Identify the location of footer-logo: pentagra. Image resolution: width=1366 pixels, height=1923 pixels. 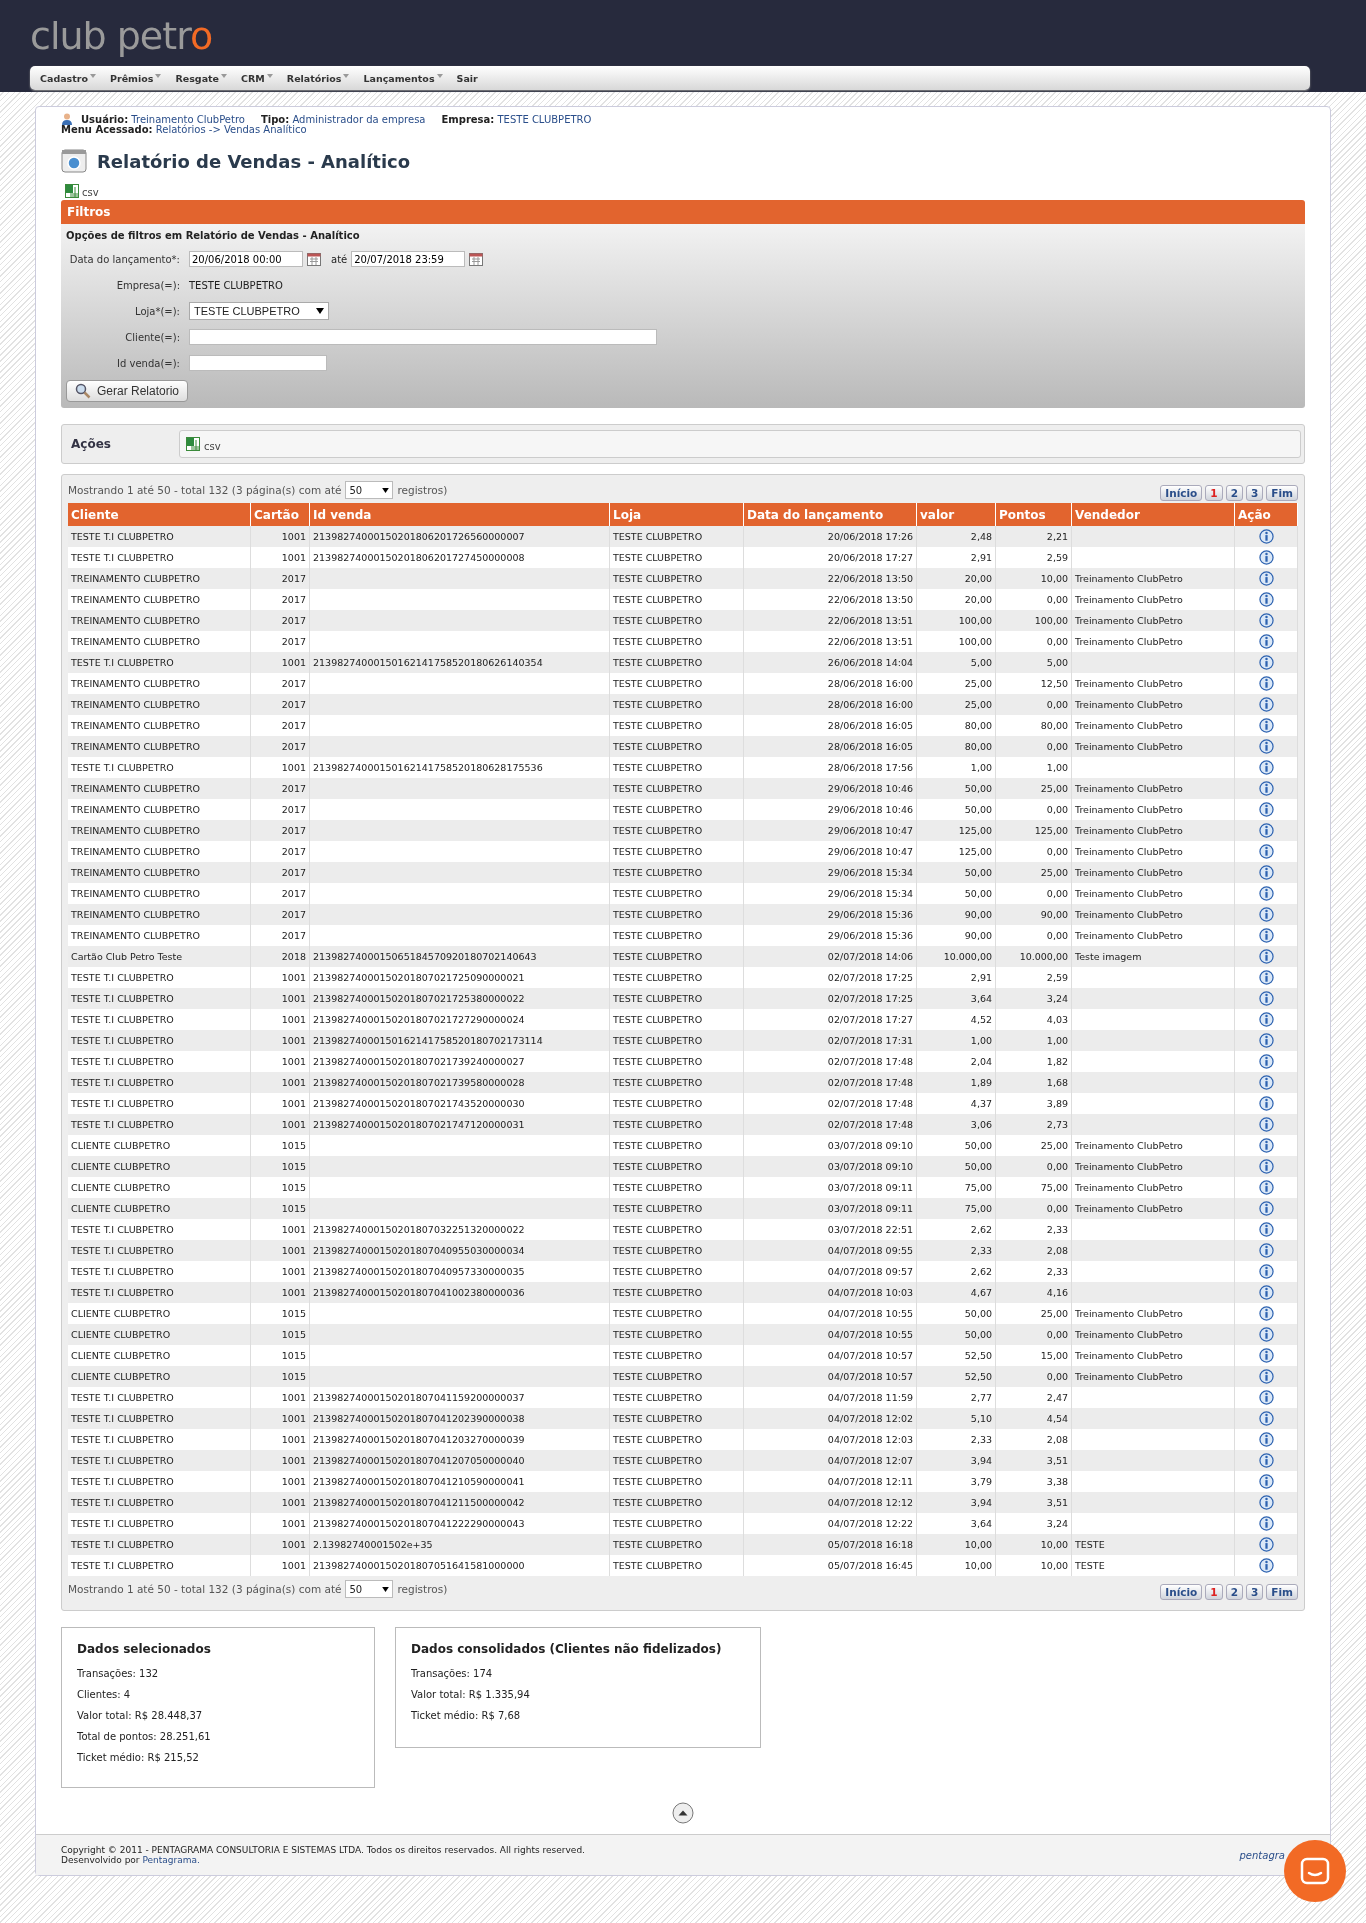
(1262, 1855).